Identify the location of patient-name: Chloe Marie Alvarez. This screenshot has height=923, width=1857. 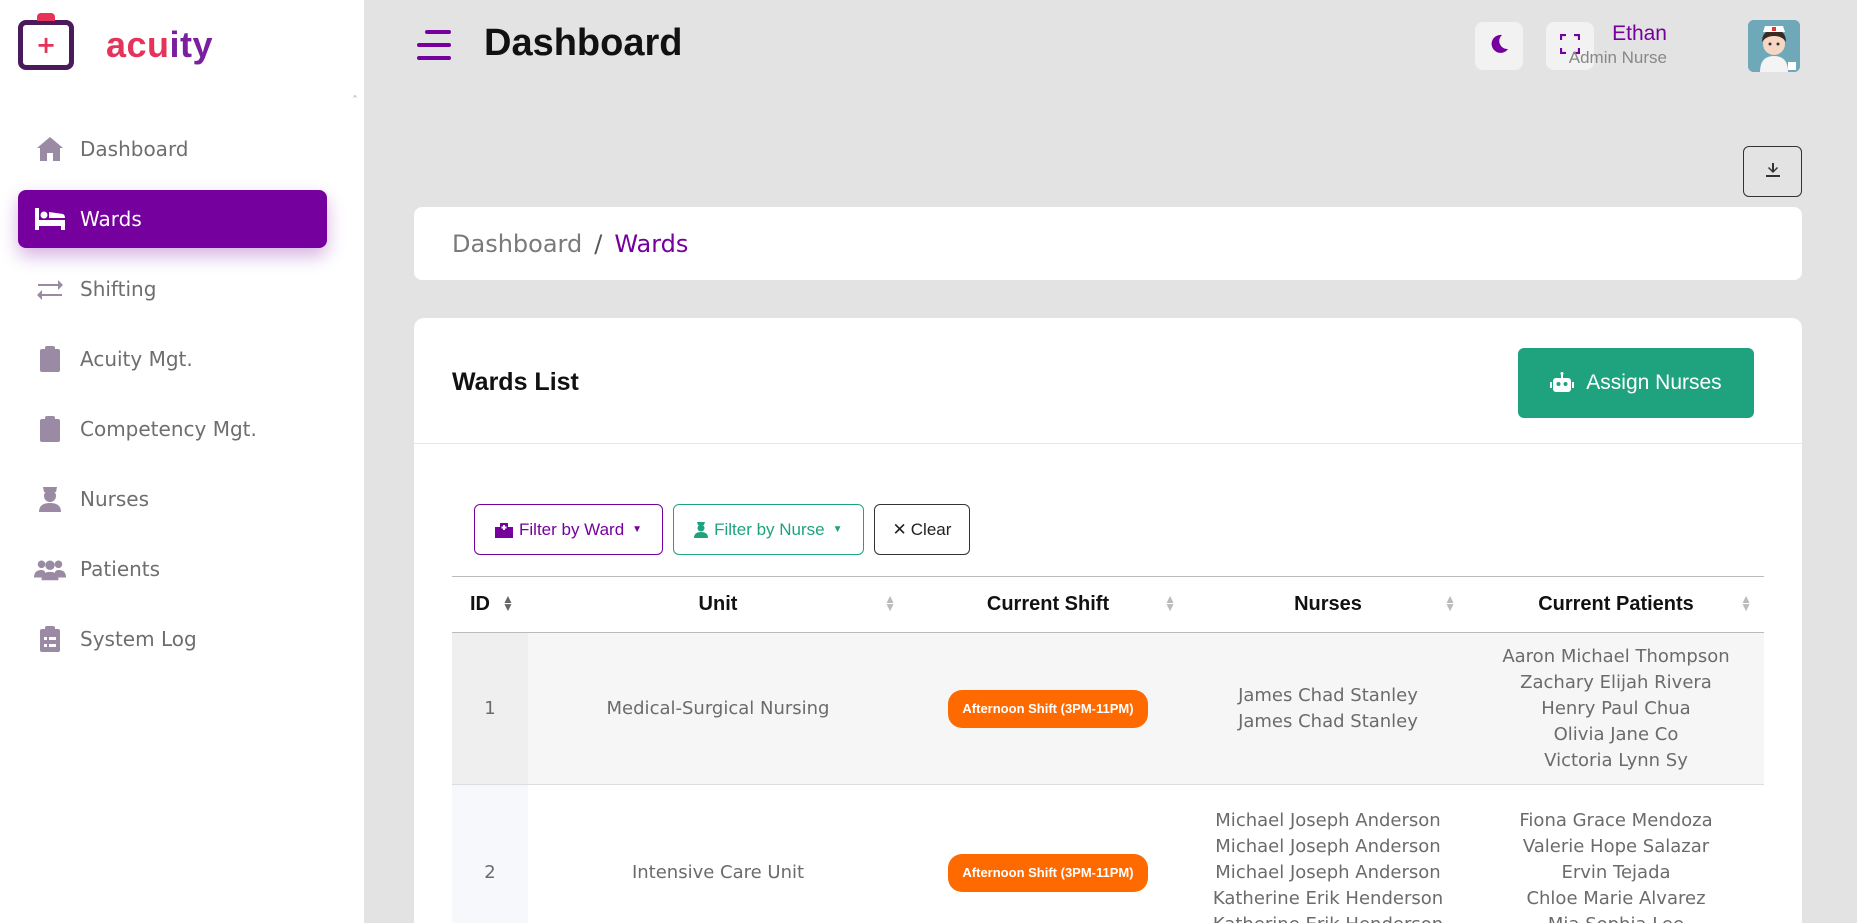
(1616, 898).